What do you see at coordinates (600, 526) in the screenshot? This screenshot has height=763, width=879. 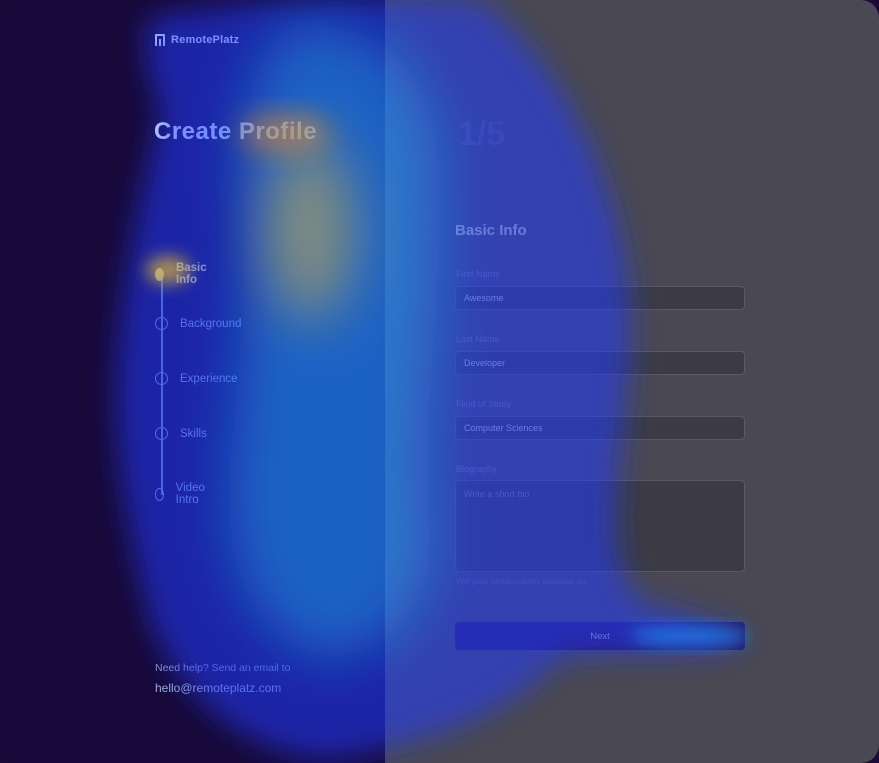 I see `biography-textarea: Write a short bio` at bounding box center [600, 526].